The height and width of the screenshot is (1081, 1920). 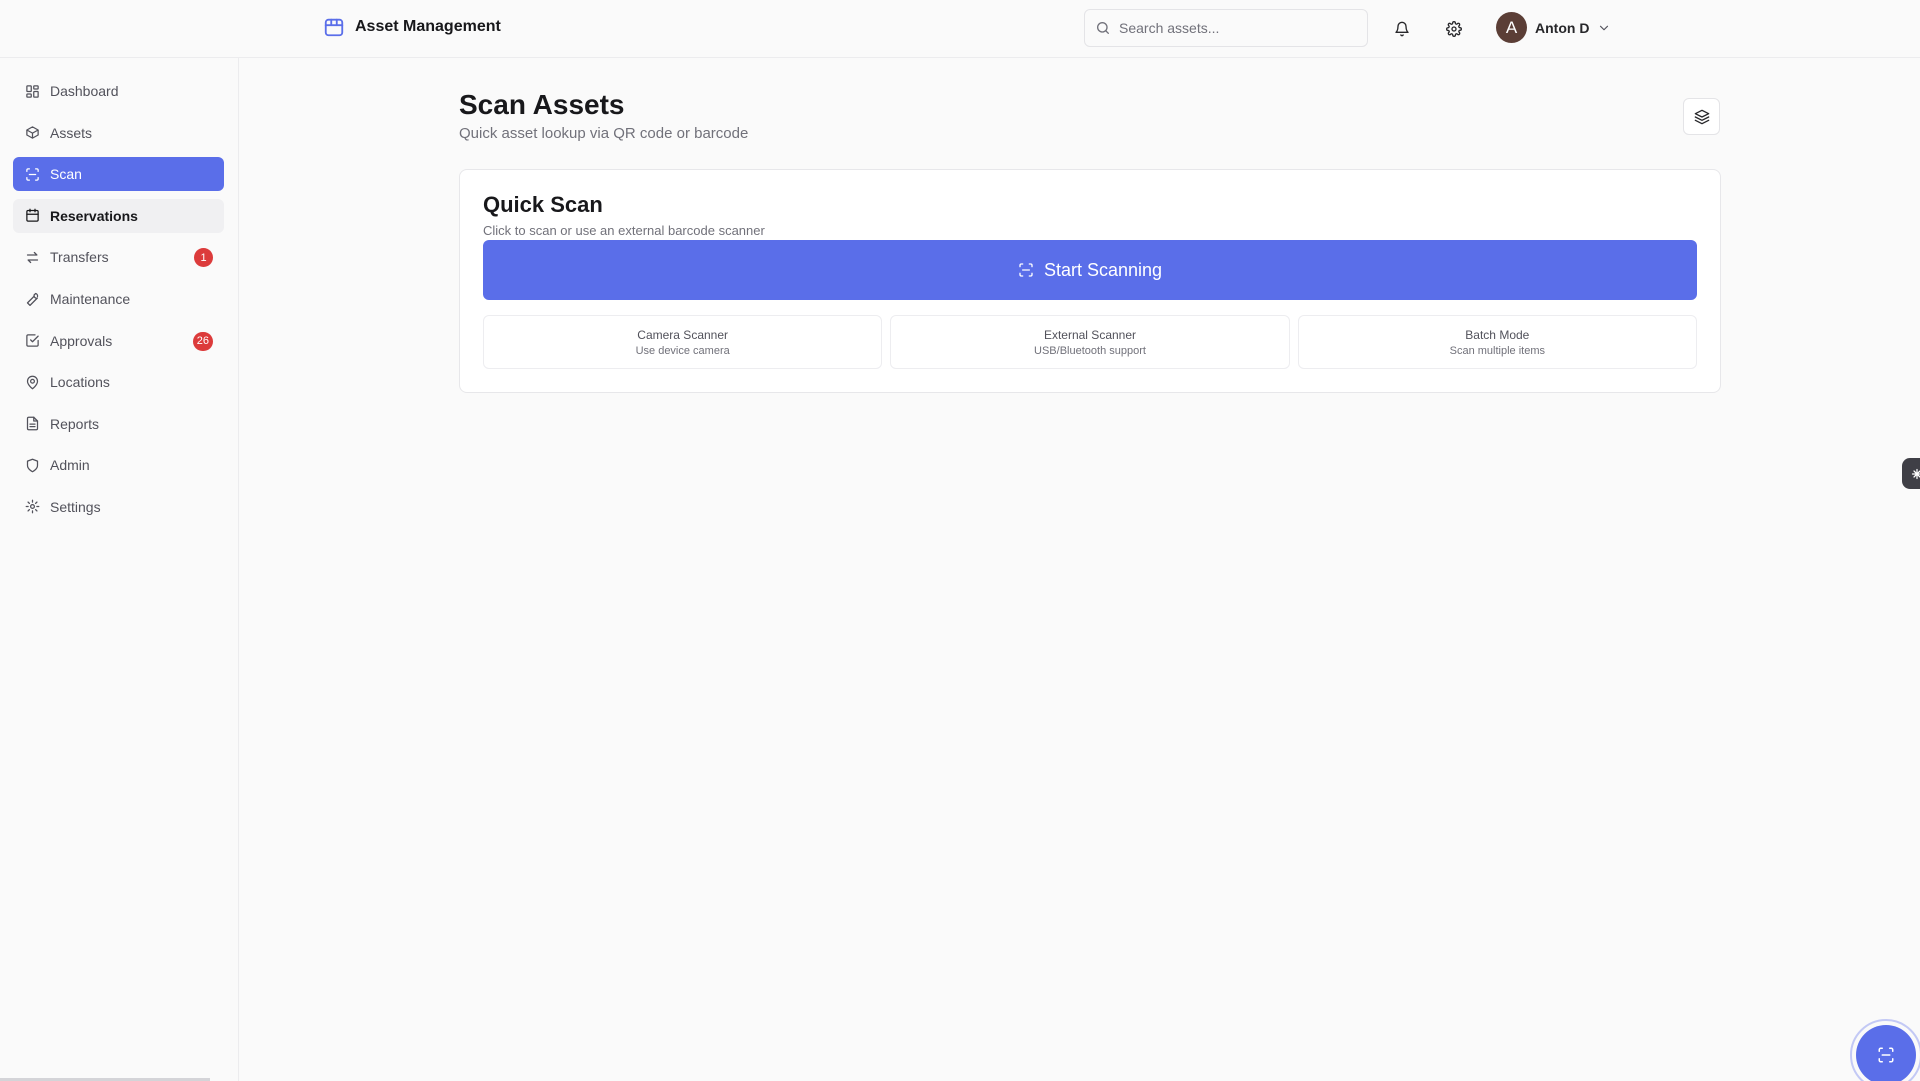 I want to click on sidebar-item-label: Approvals, so click(x=81, y=340).